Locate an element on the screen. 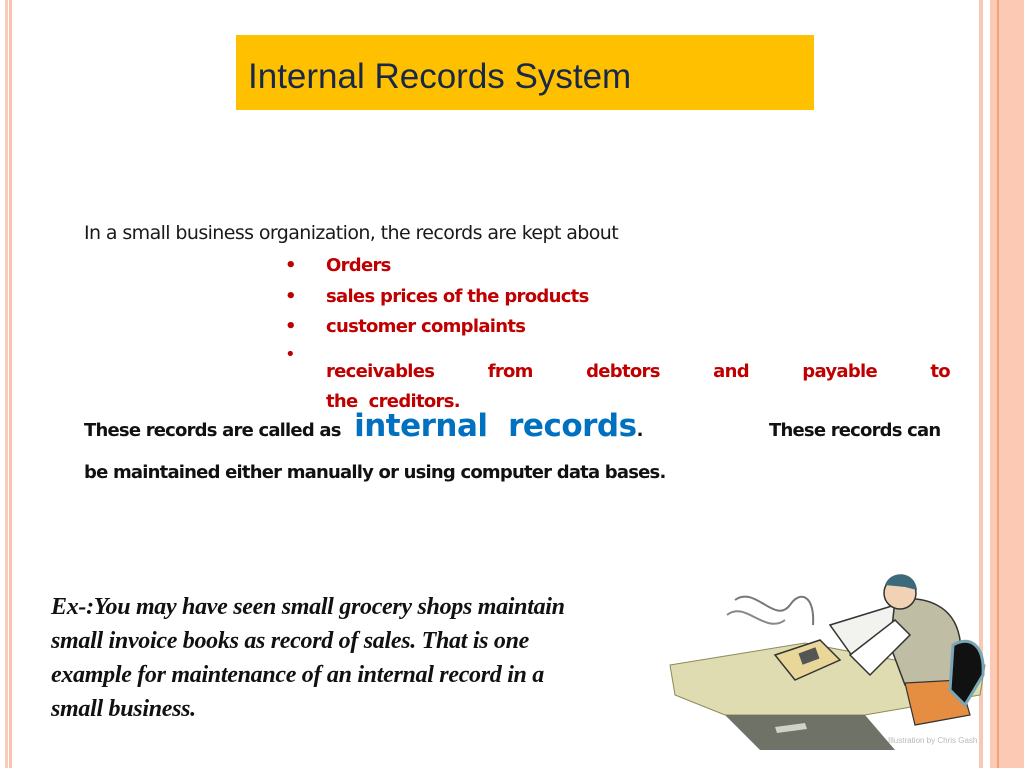 Image resolution: width=1024 pixels, height=768 pixels. bullet-word: from is located at coordinates (510, 371).